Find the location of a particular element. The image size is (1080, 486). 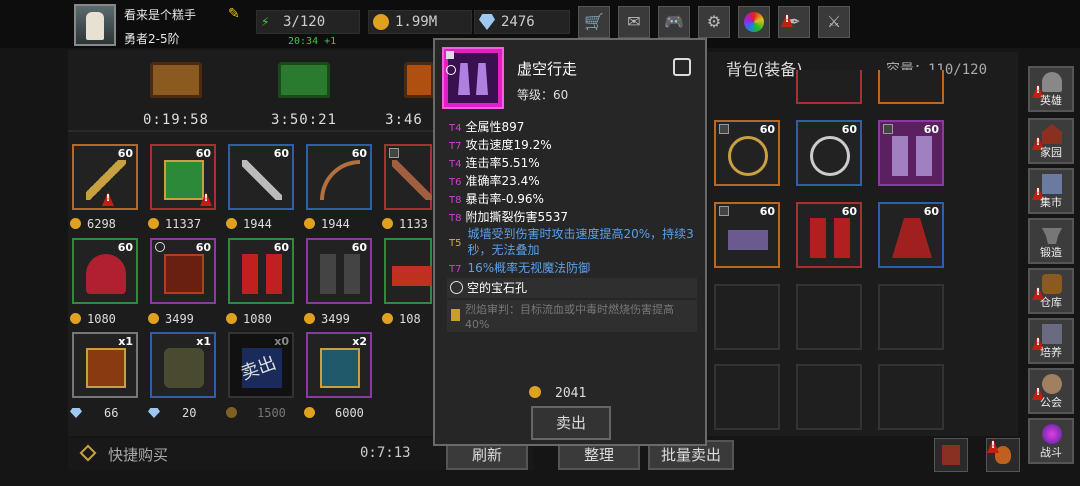

quick-buy-label: 快捷购买 is located at coordinates (138, 454).